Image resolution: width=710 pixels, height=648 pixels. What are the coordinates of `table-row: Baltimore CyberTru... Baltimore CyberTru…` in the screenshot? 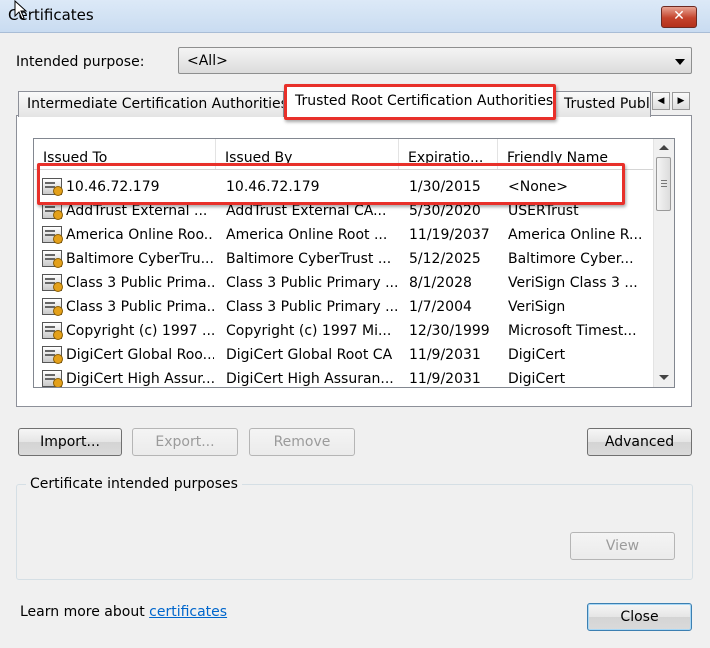 It's located at (344, 259).